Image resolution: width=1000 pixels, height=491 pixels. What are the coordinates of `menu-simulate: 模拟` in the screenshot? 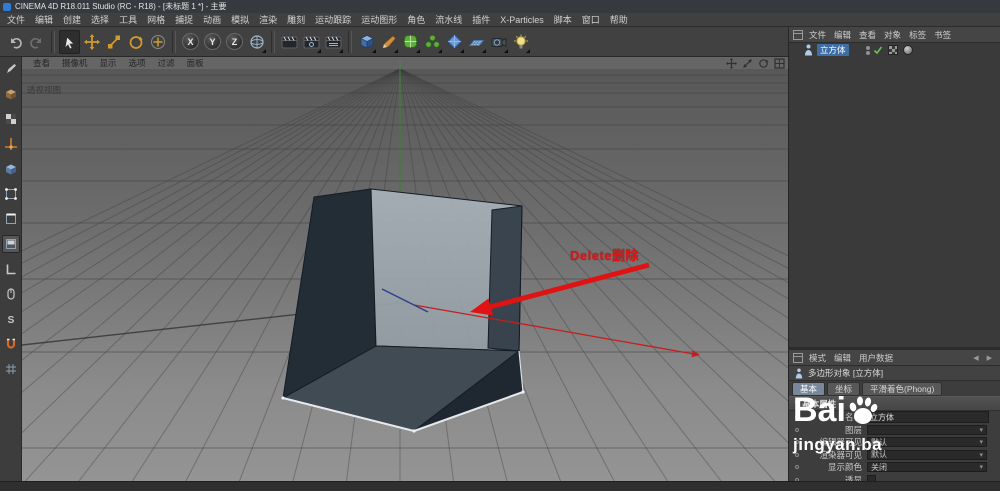 It's located at (240, 19).